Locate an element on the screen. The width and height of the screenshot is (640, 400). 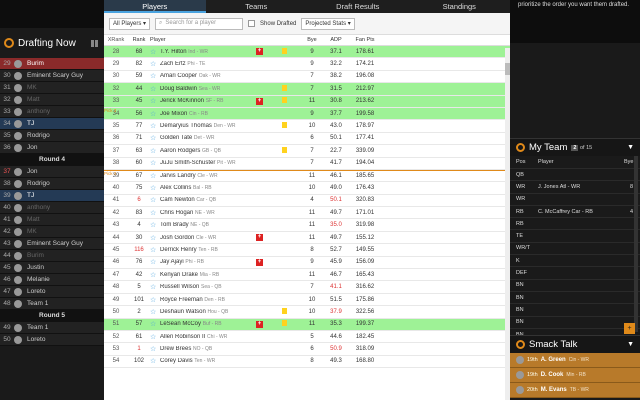
smack-item: 19th D. Cook Min - RB is located at coordinates (575, 375).